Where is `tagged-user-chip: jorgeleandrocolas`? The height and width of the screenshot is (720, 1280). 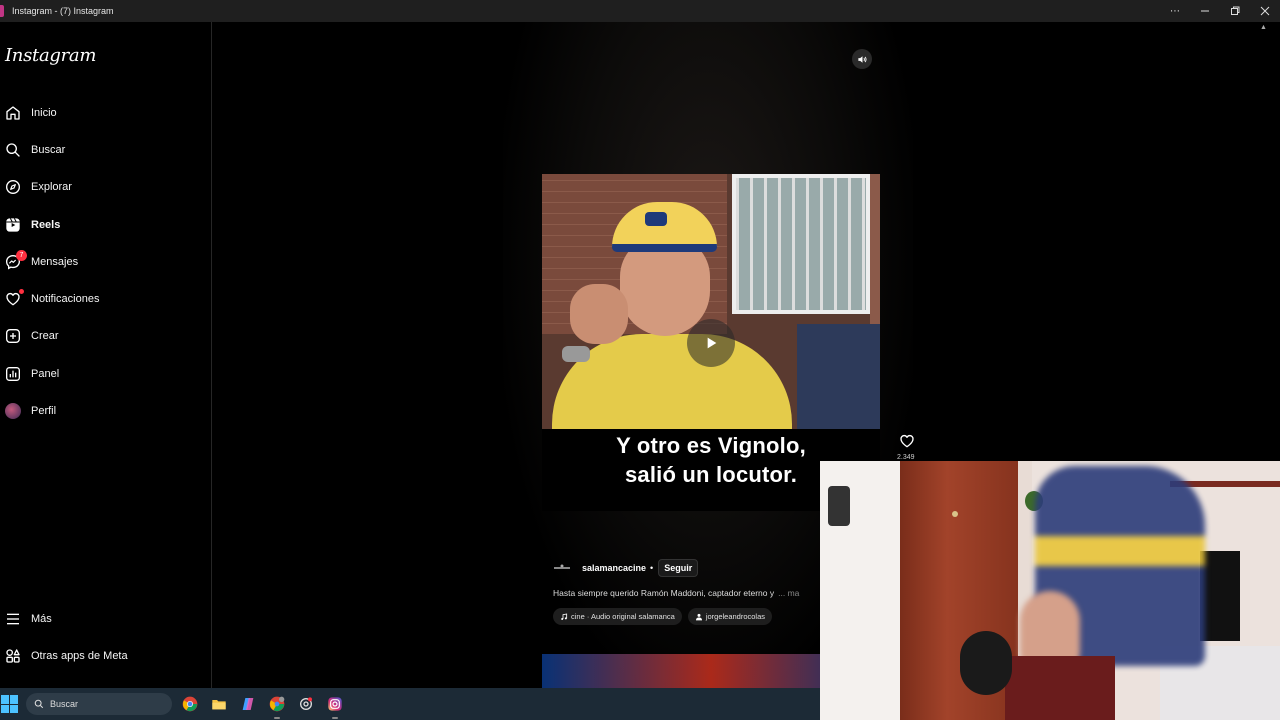
tagged-user-chip: jorgeleandrocolas is located at coordinates (730, 616).